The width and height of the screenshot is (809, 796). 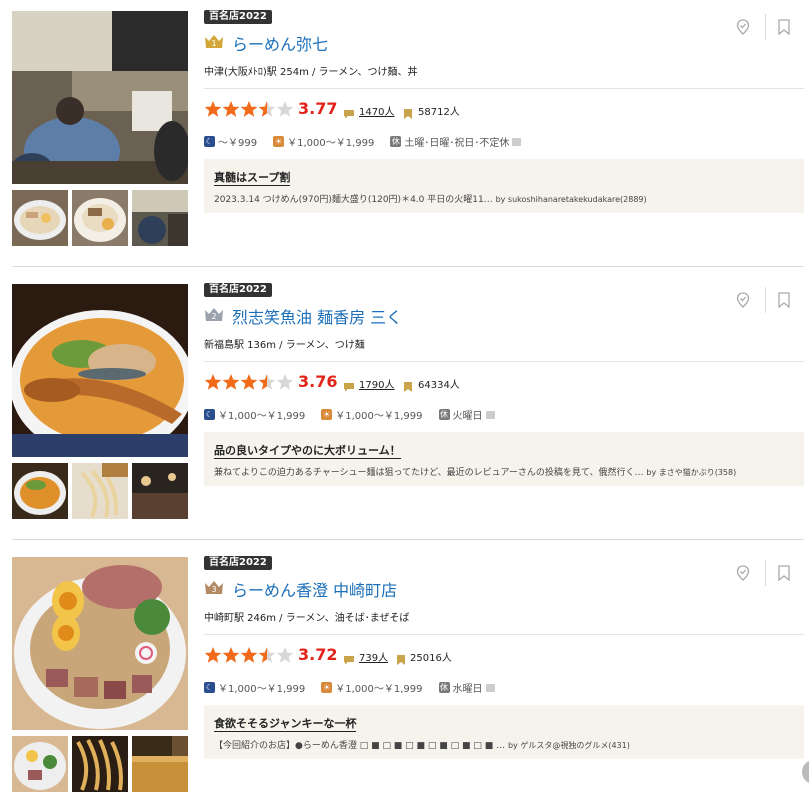 What do you see at coordinates (467, 416) in the screenshot?
I see `holiday: 火曜日` at bounding box center [467, 416].